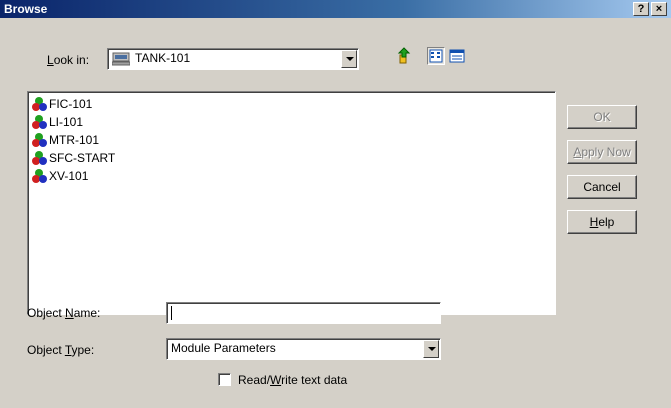  Describe the element at coordinates (303, 313) in the screenshot. I see `object-name-input` at that location.